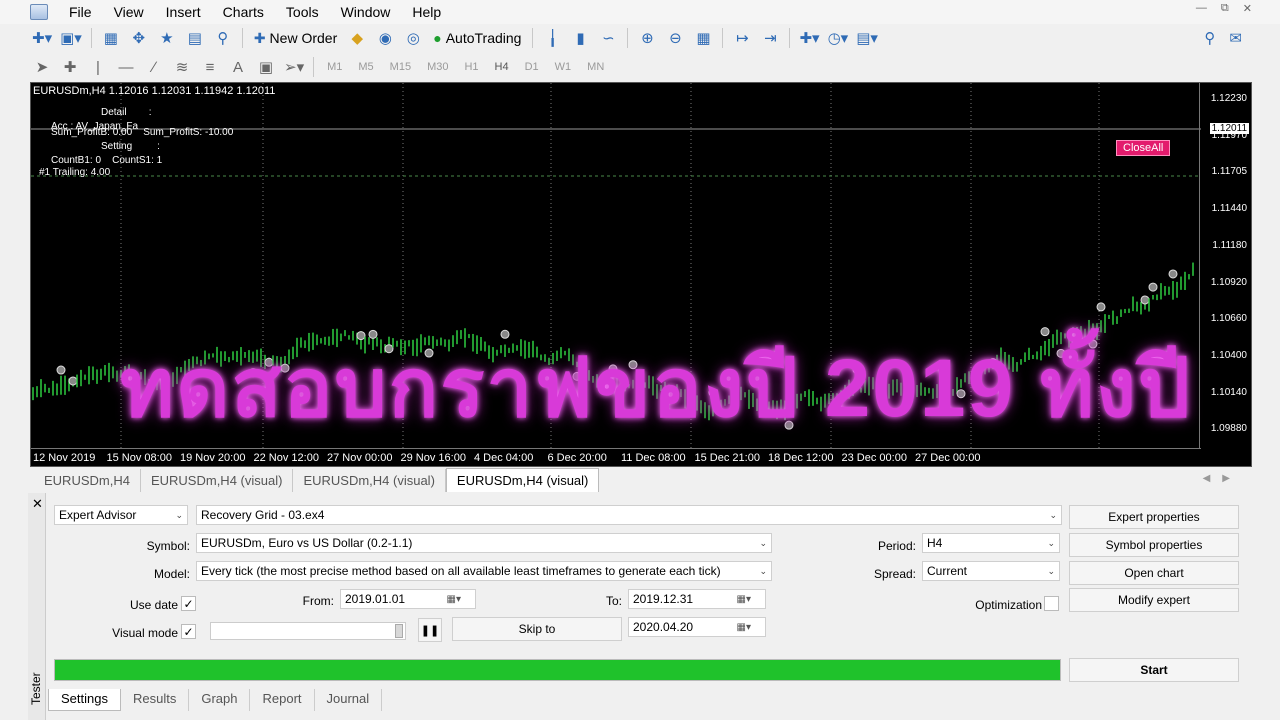 The height and width of the screenshot is (720, 1280). Describe the element at coordinates (243, 12) in the screenshot. I see `menu-charts: Charts` at that location.